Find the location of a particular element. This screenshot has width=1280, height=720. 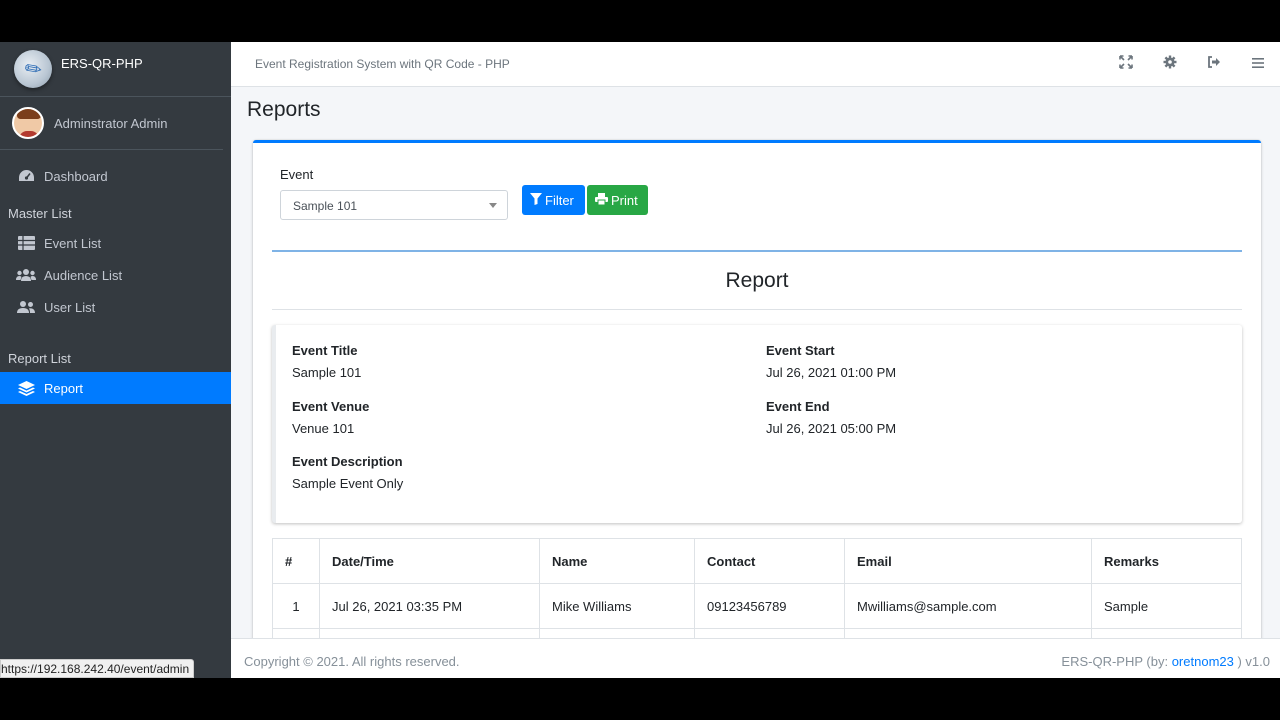

sidebar-item-audience-list: Audience List is located at coordinates (115, 275).